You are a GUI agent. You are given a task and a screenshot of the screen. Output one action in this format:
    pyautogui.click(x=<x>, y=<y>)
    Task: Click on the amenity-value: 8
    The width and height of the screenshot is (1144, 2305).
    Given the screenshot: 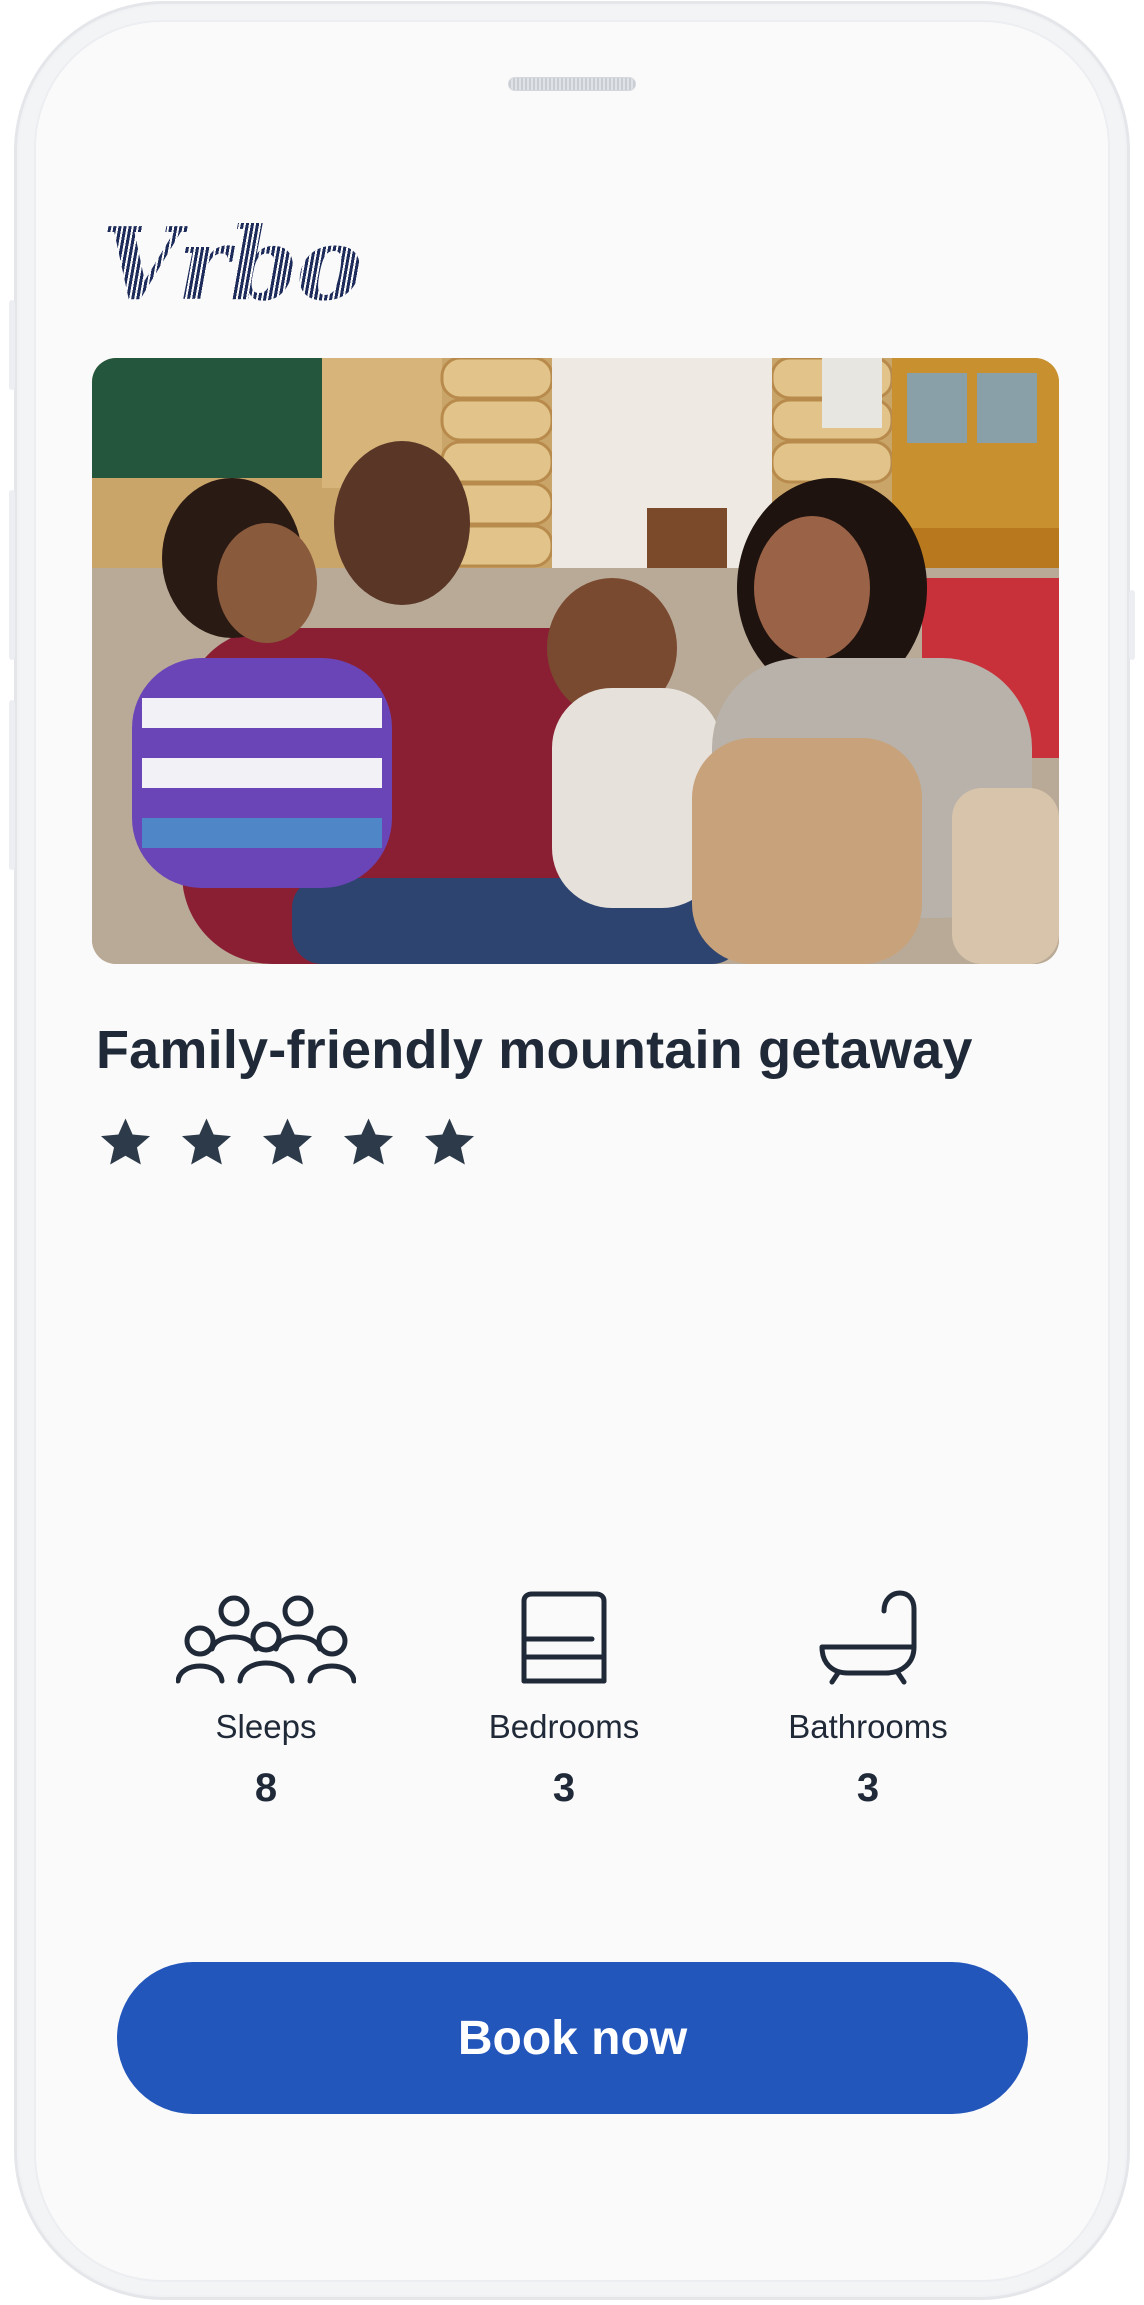 What is the action you would take?
    pyautogui.click(x=266, y=1788)
    